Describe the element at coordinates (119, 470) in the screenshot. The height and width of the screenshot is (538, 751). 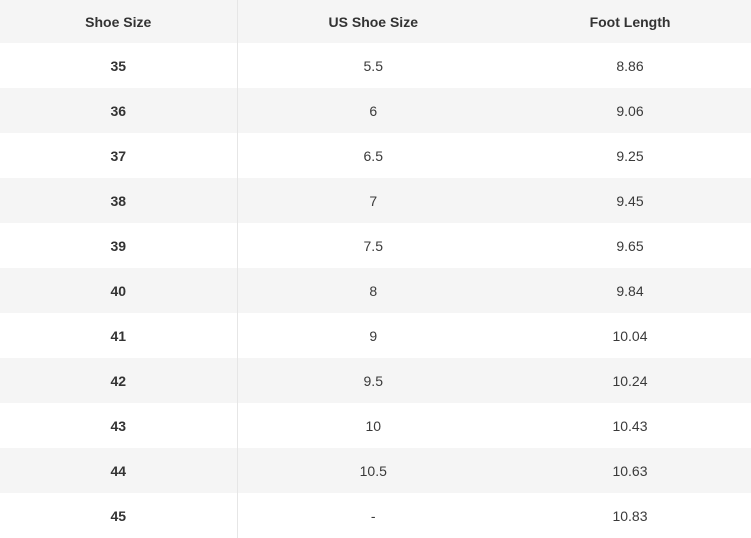
I see `shoe-size-cell: 44` at that location.